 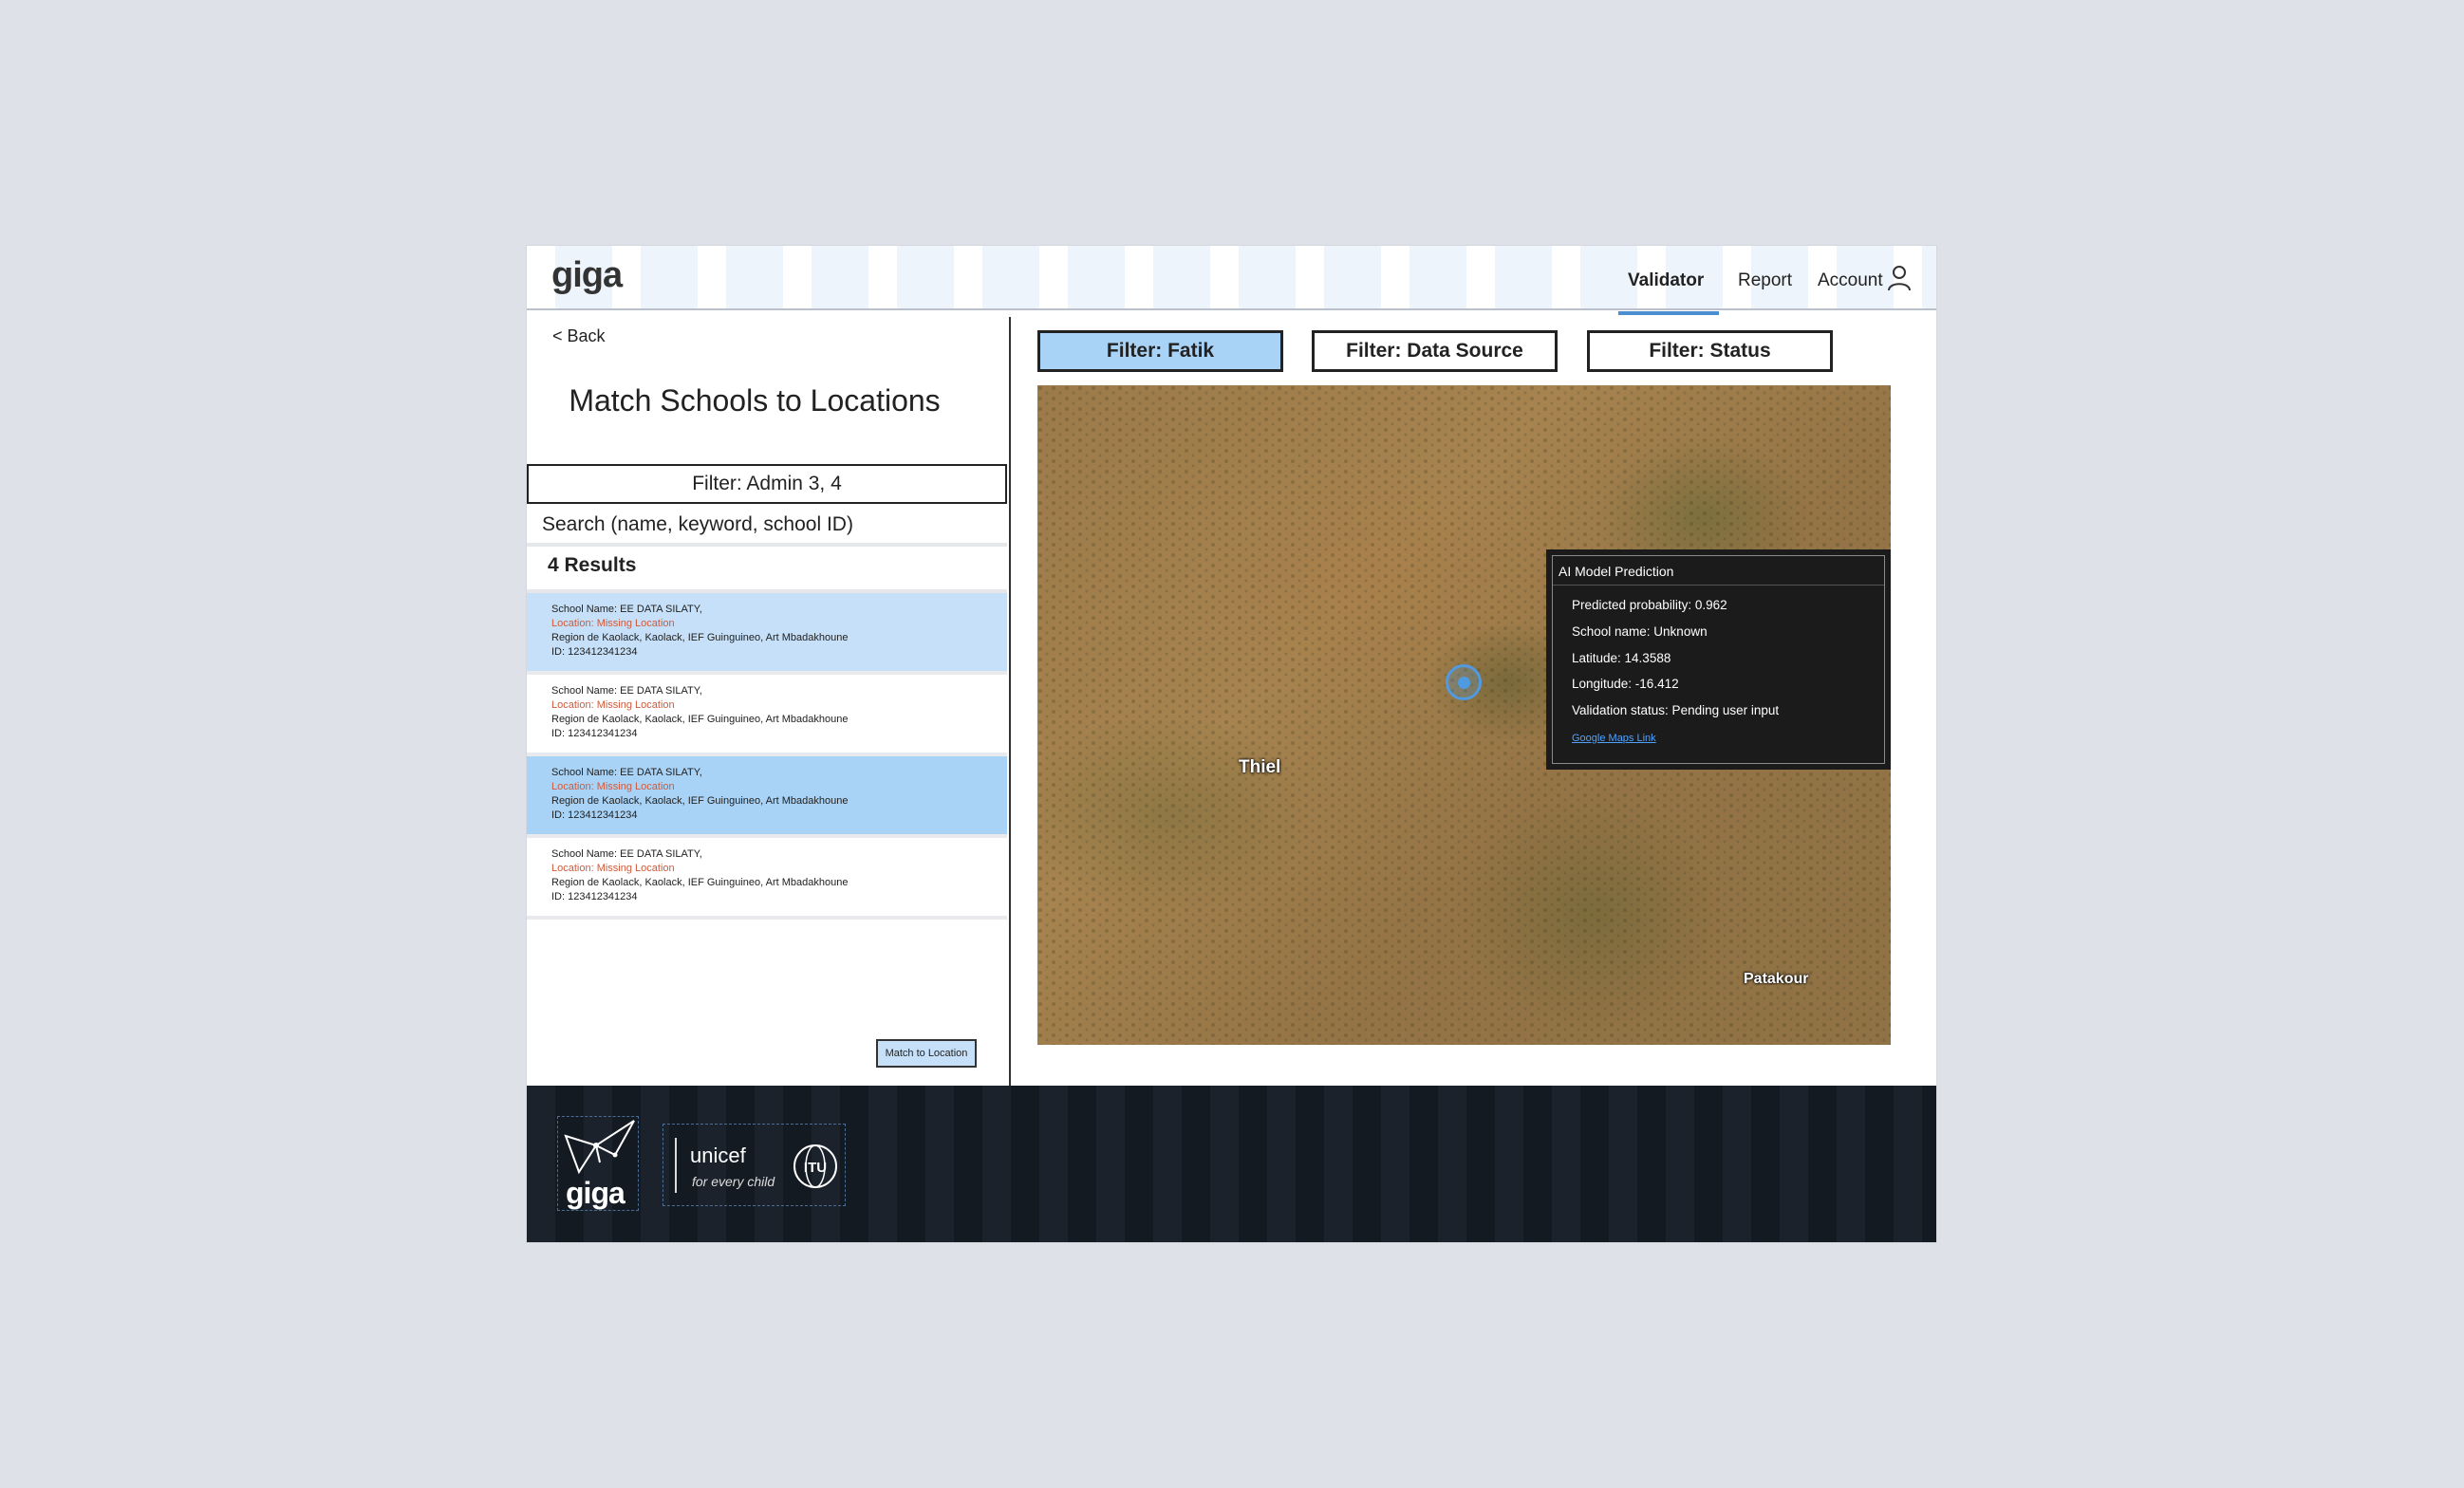 I want to click on match-to-location-button: Match to Location, so click(x=926, y=1053).